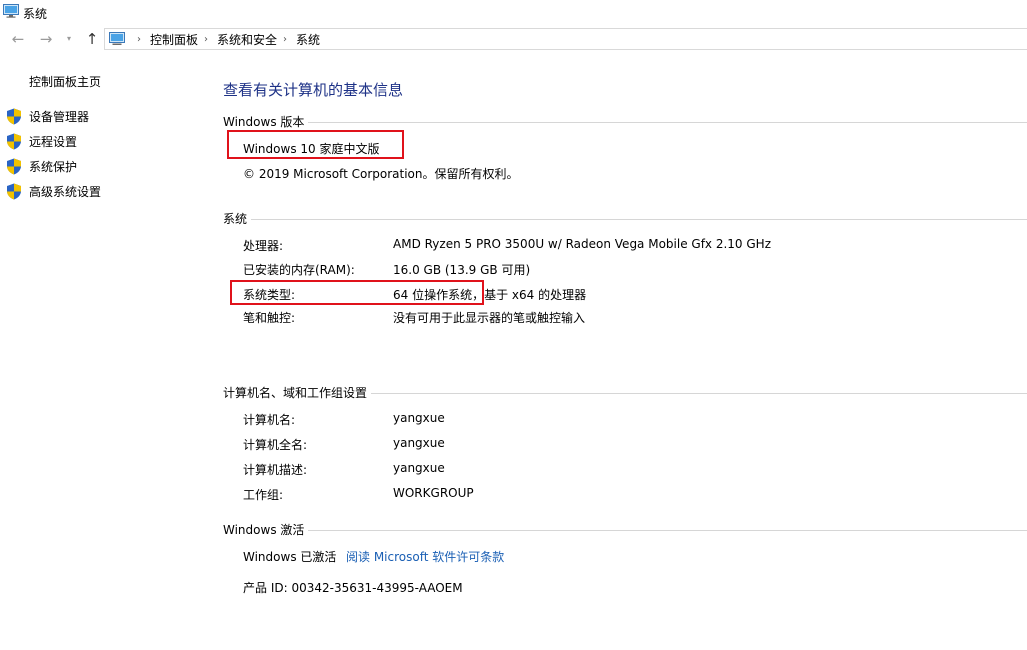 The width and height of the screenshot is (1027, 650). What do you see at coordinates (59, 116) in the screenshot?
I see `sidebar-item-label: 设备管理器` at bounding box center [59, 116].